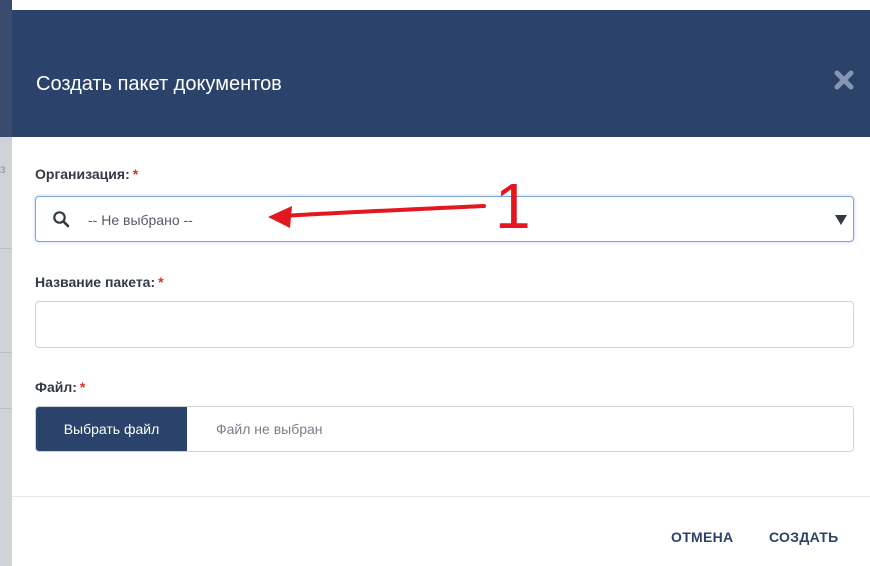 Image resolution: width=870 pixels, height=566 pixels. Describe the element at coordinates (111, 429) in the screenshot. I see `choose-file-button: Выбрать файл` at that location.